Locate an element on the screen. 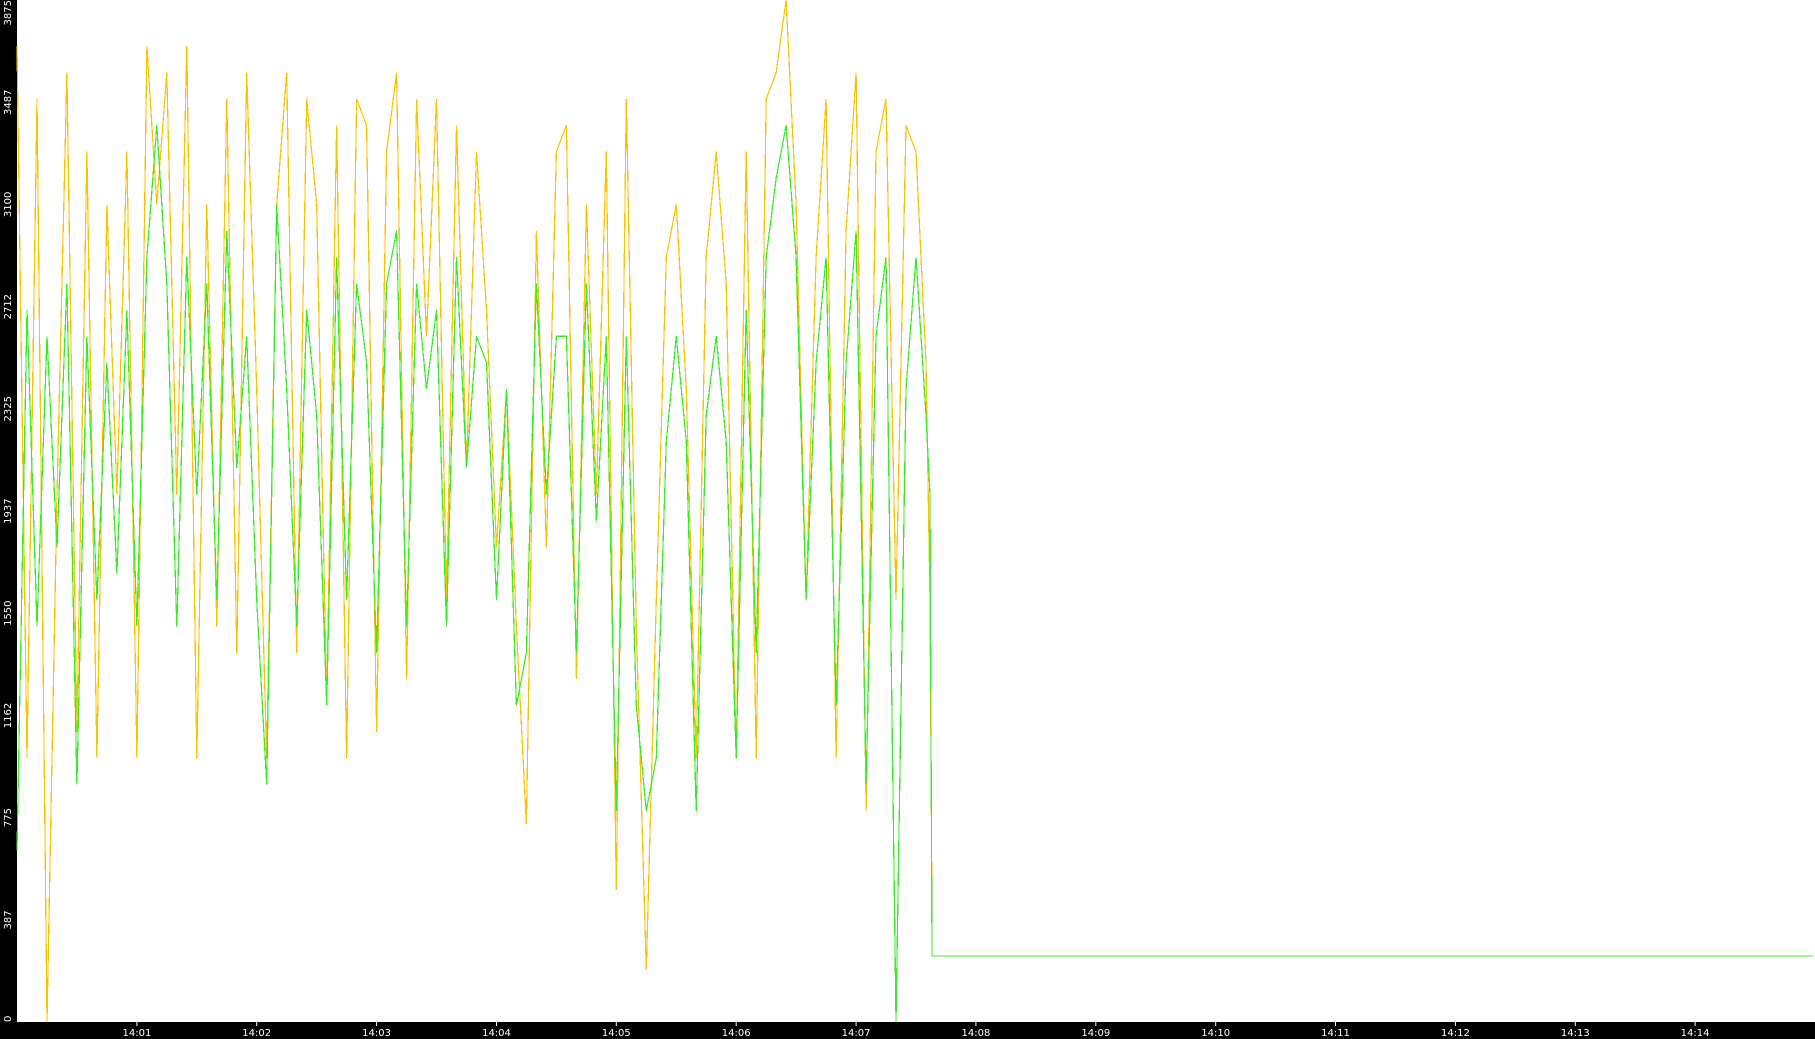  x-tick-label: 14:12 is located at coordinates (1455, 1033).